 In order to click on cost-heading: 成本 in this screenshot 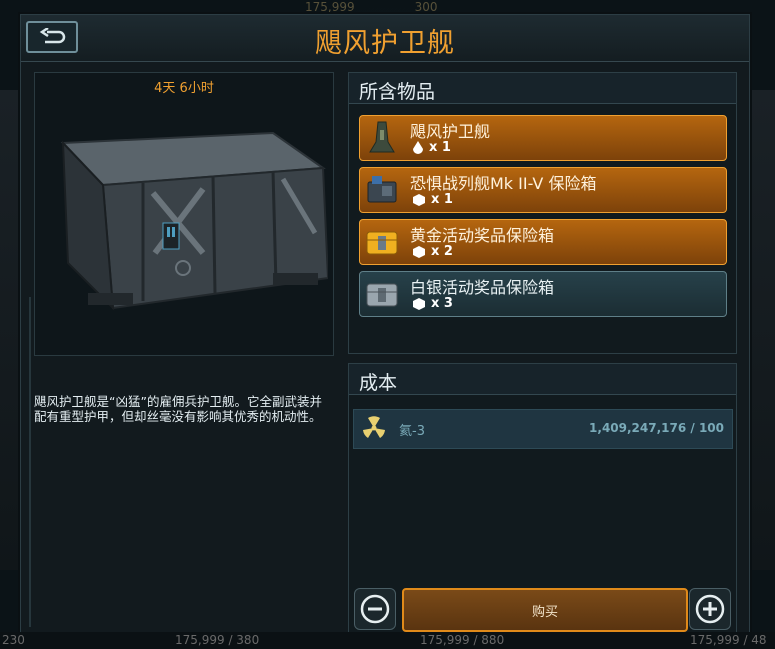, I will do `click(378, 383)`.